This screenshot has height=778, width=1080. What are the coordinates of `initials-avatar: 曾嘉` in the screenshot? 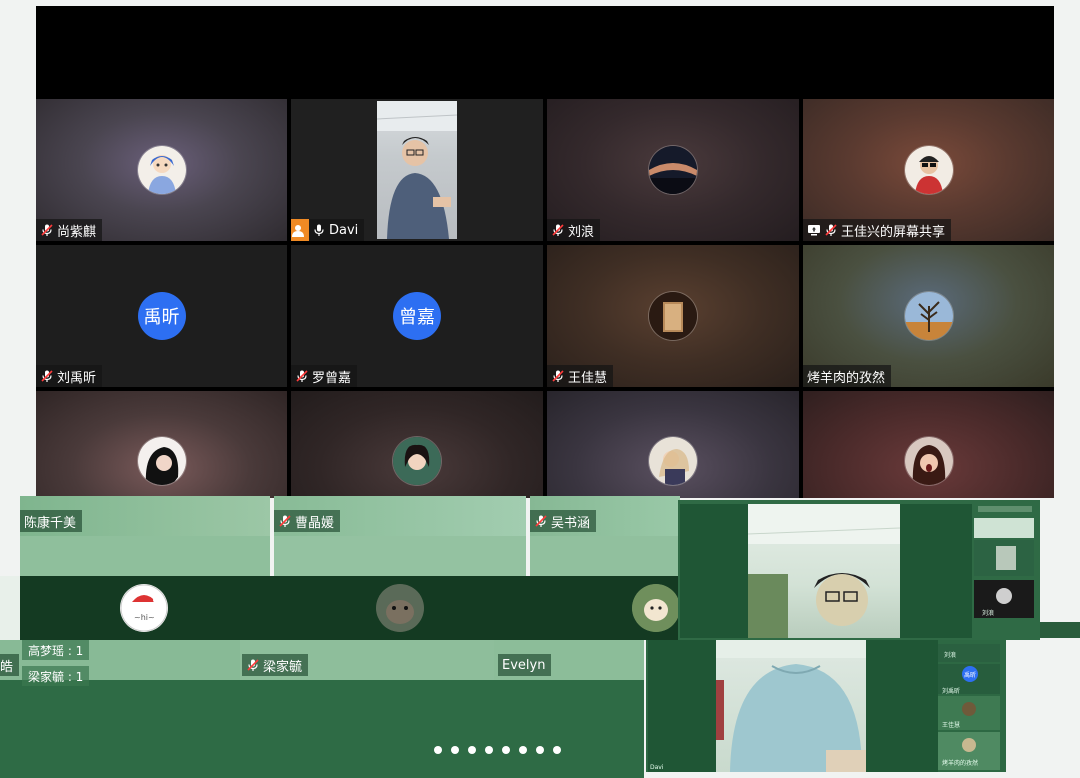 It's located at (417, 316).